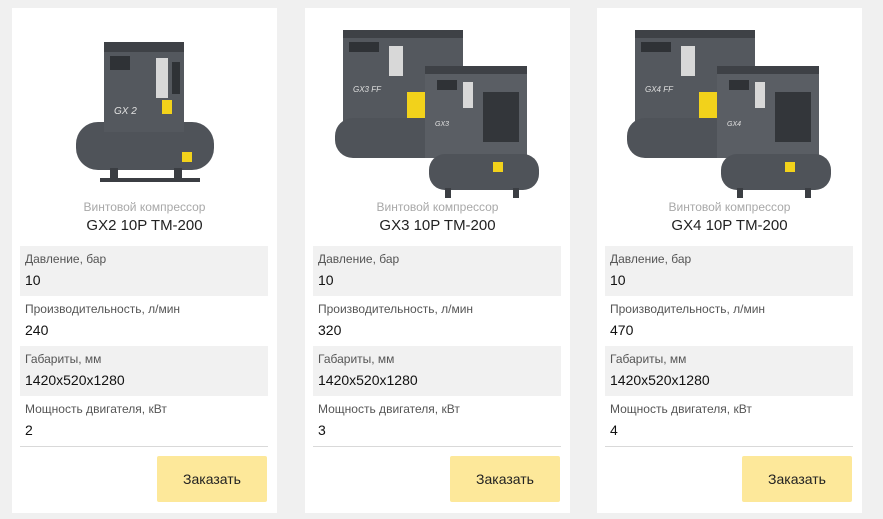 This screenshot has height=519, width=883. What do you see at coordinates (437, 225) in the screenshot?
I see `product-model: GX3 10P TM-200` at bounding box center [437, 225].